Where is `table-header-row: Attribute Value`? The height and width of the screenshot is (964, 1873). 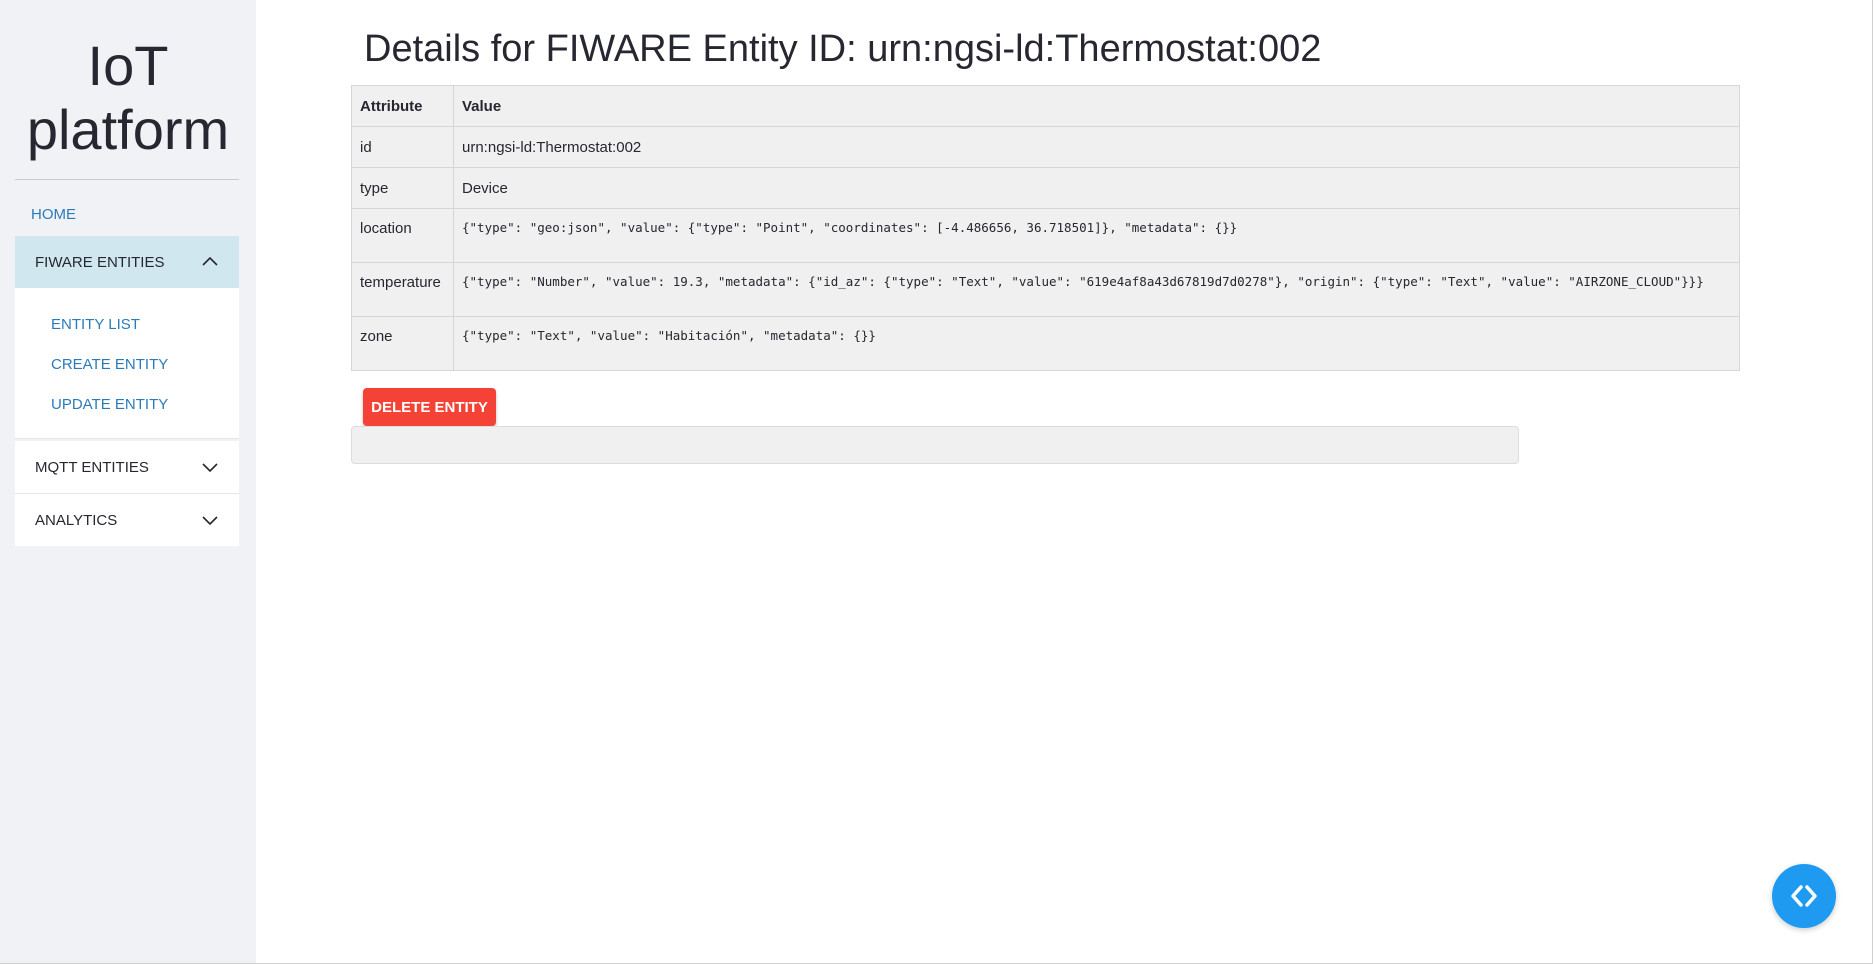
table-header-row: Attribute Value is located at coordinates (1045, 106).